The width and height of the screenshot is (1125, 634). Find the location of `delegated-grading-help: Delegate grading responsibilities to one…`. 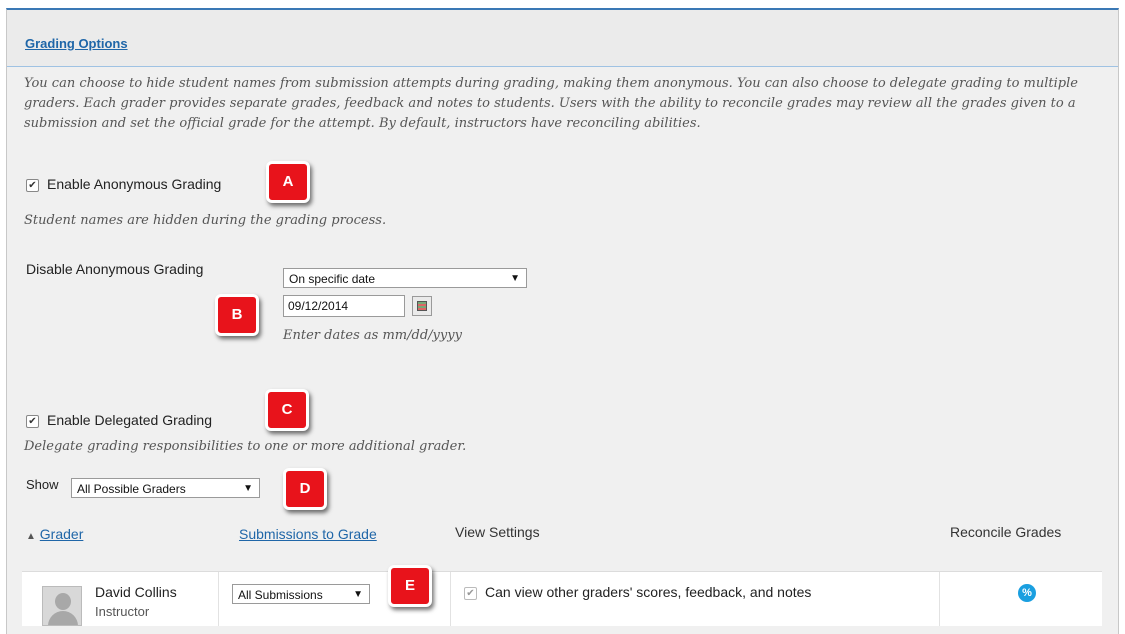

delegated-grading-help: Delegate grading responsibilities to one… is located at coordinates (245, 446).